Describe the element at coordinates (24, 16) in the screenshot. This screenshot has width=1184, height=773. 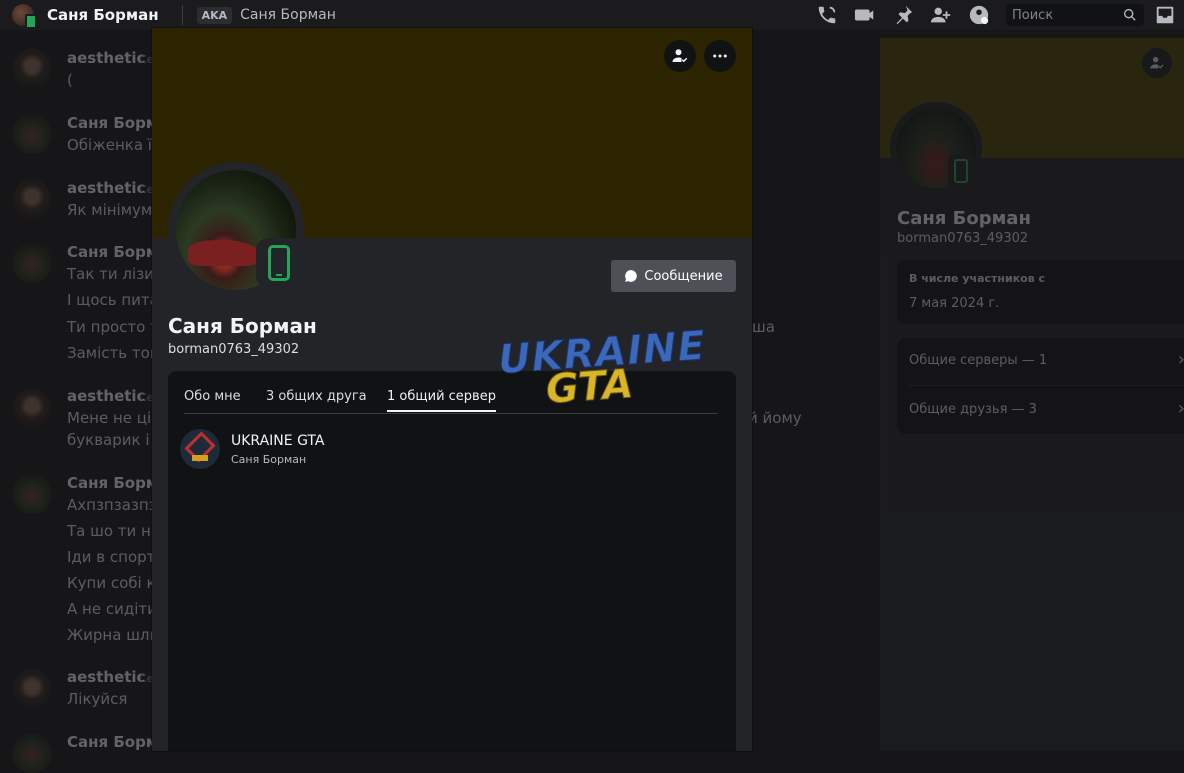
I see `dm-avatar` at that location.